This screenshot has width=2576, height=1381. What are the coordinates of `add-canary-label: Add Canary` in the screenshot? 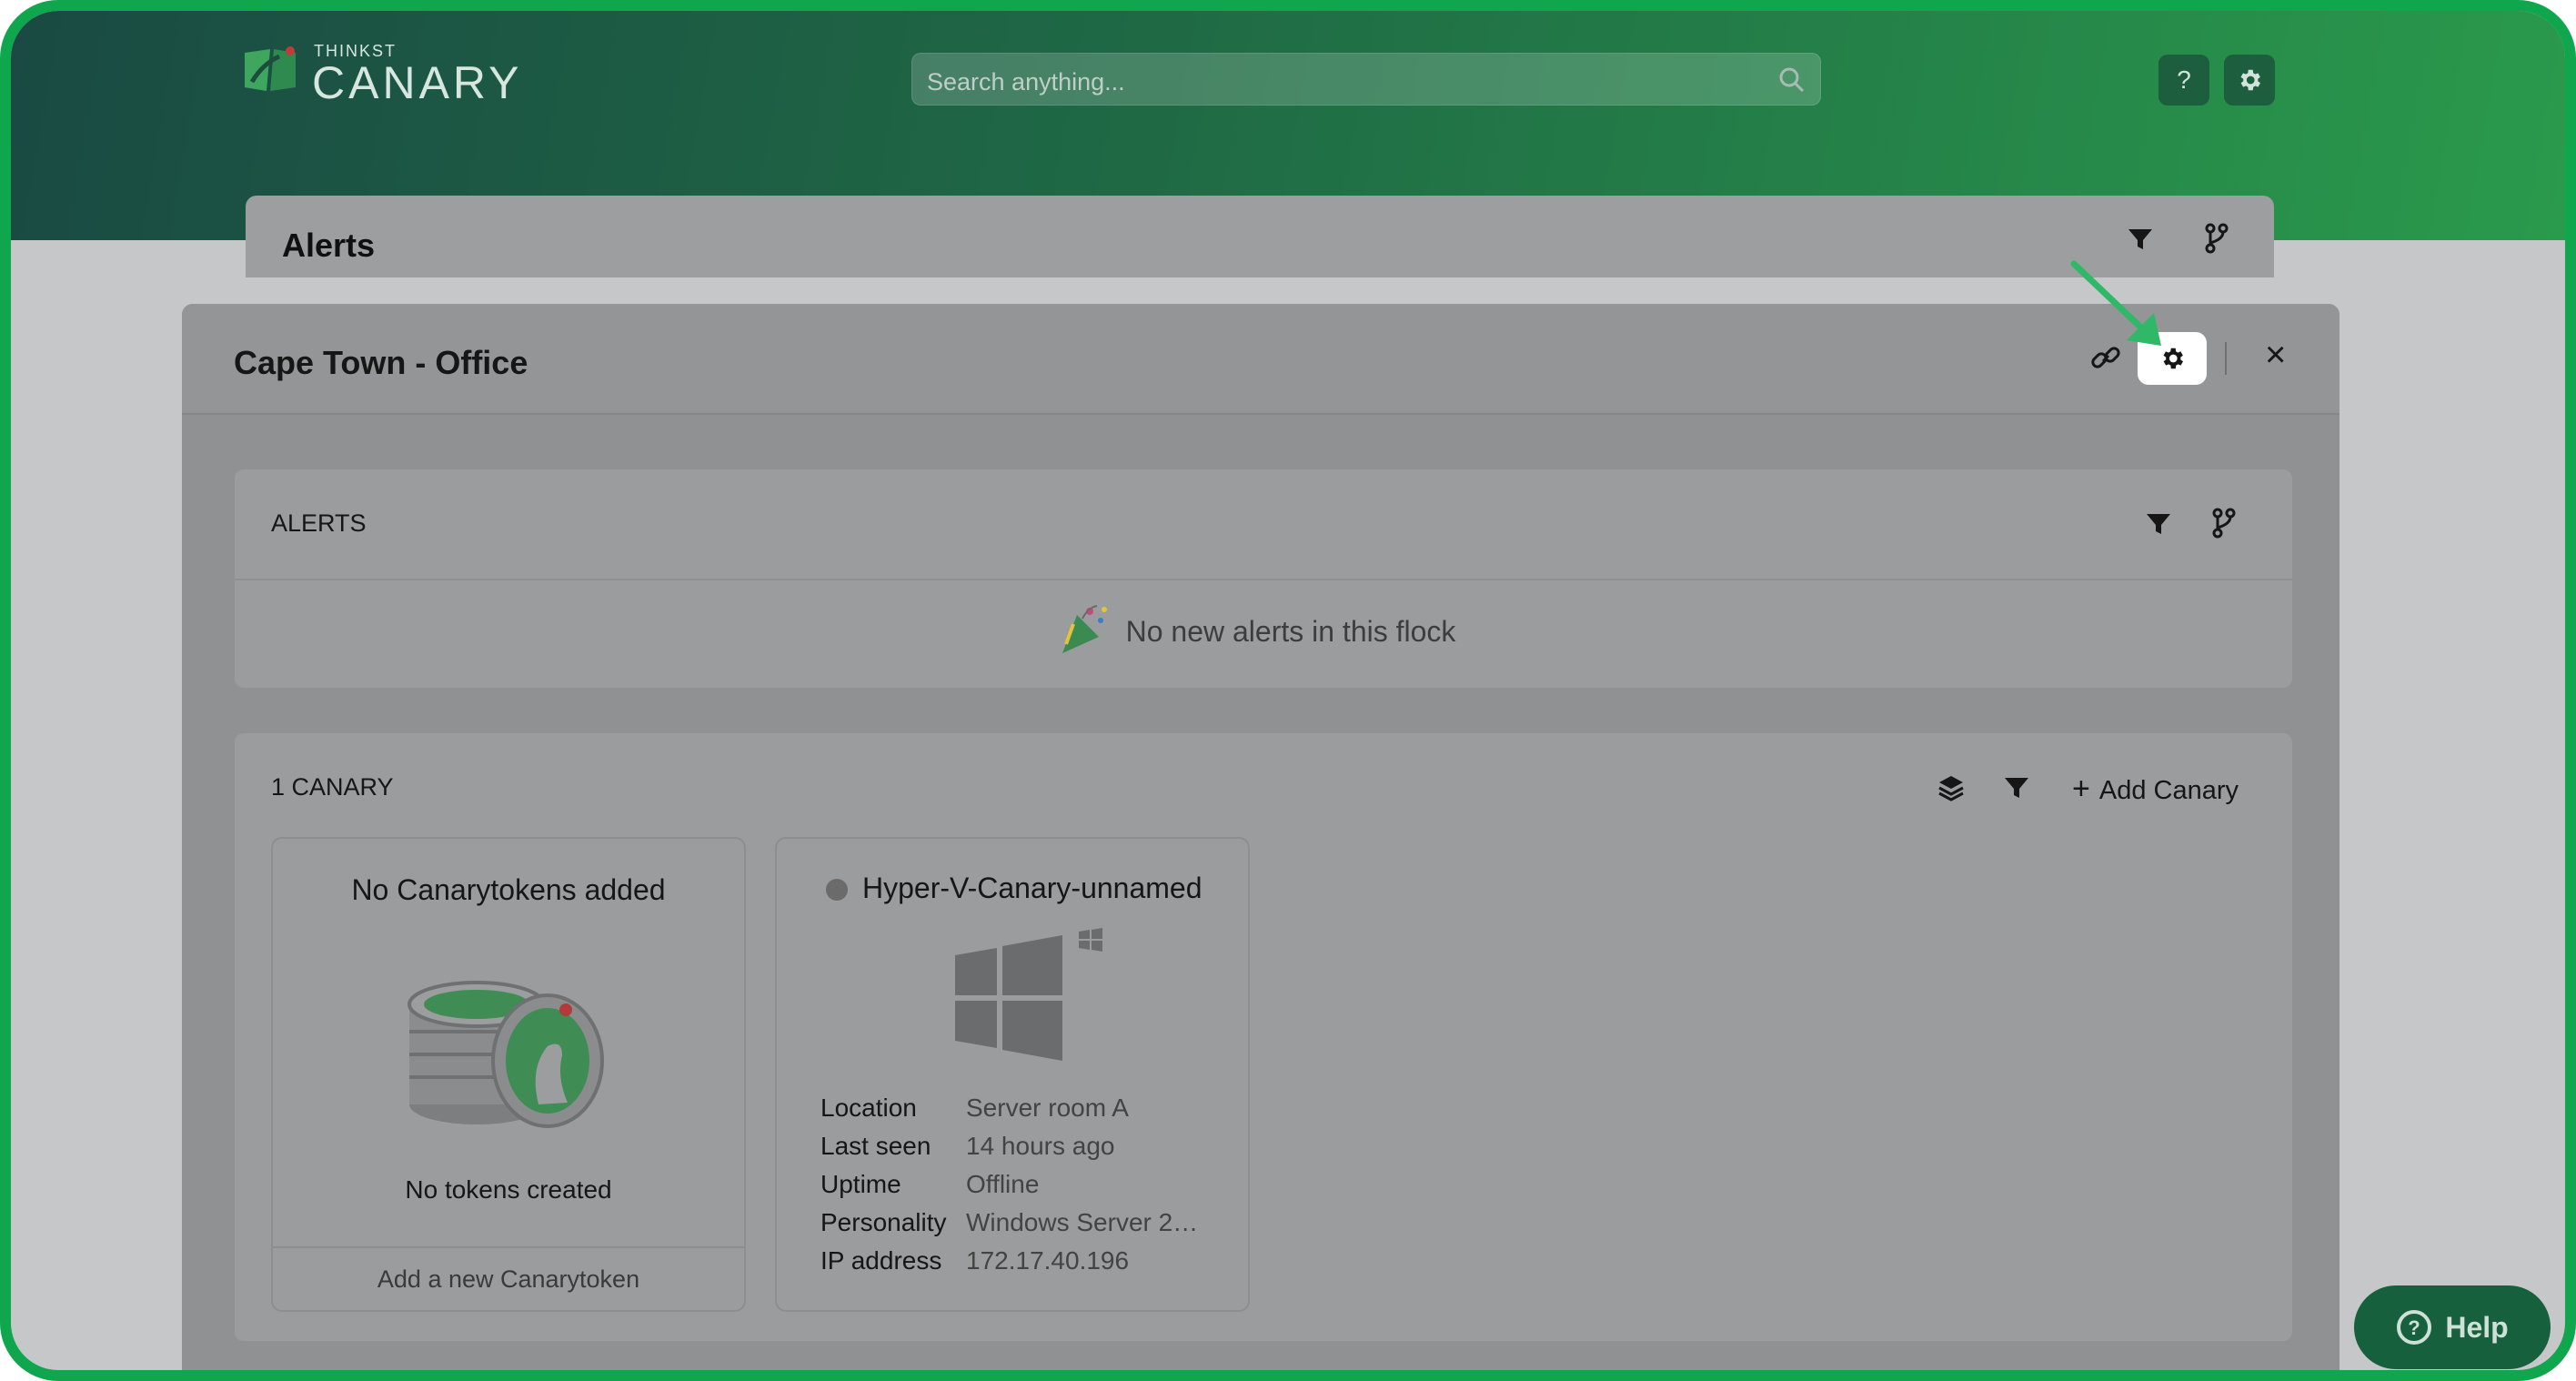 It's located at (2168, 790).